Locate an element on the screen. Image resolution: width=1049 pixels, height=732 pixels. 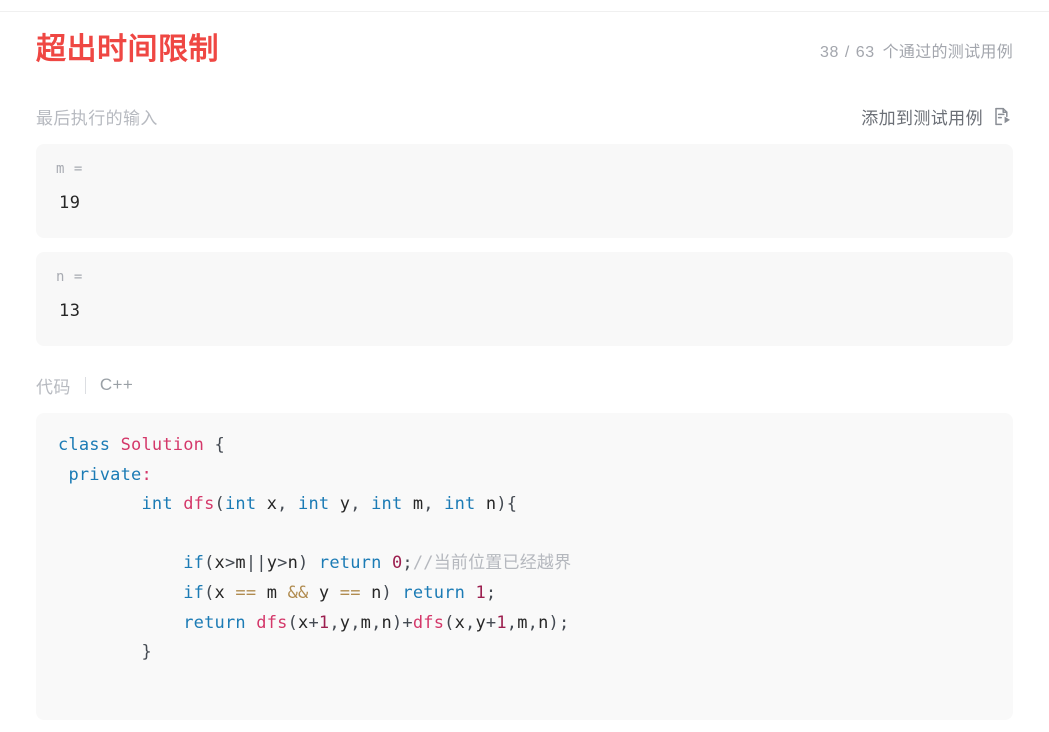
testcase-passed: 38 is located at coordinates (829, 52).